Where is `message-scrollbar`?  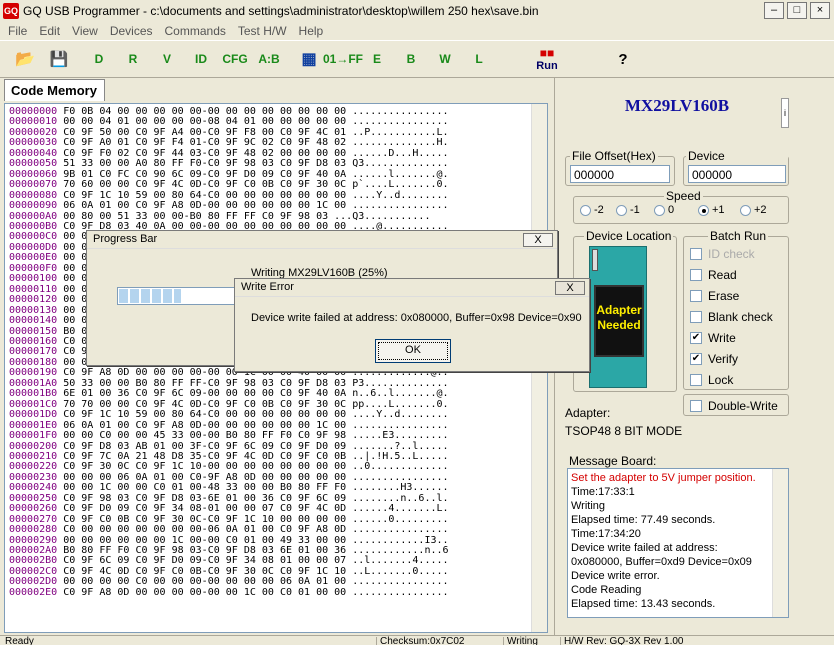
message-scrollbar is located at coordinates (780, 543).